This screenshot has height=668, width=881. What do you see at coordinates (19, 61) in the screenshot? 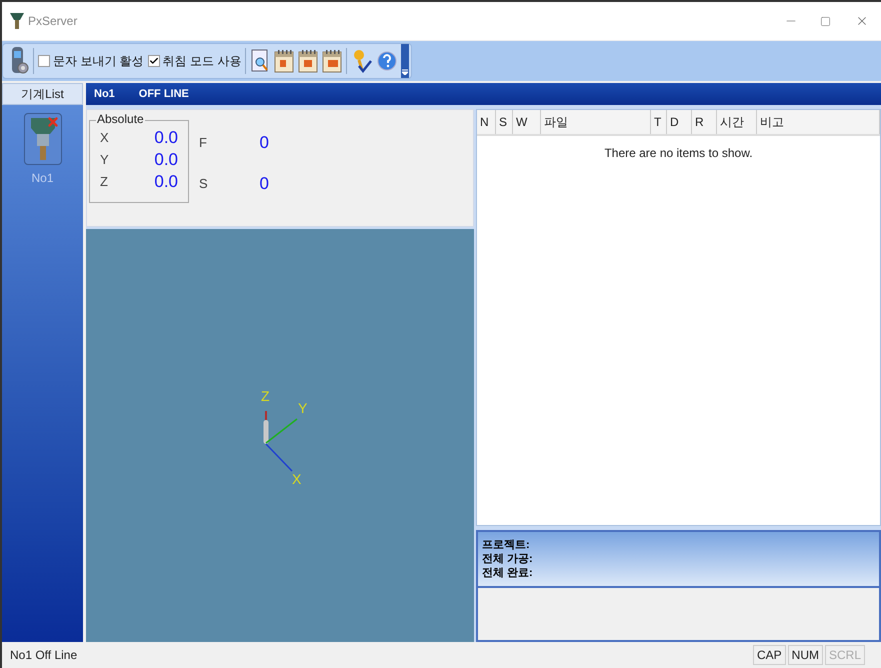
I see `device-settings-icon` at bounding box center [19, 61].